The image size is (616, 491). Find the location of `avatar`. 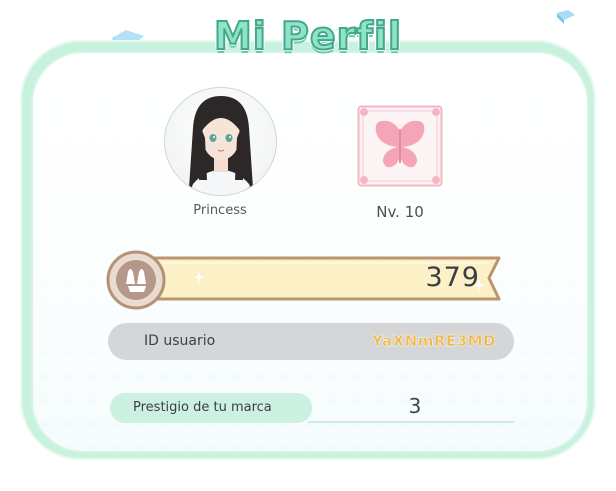

avatar is located at coordinates (220, 141).